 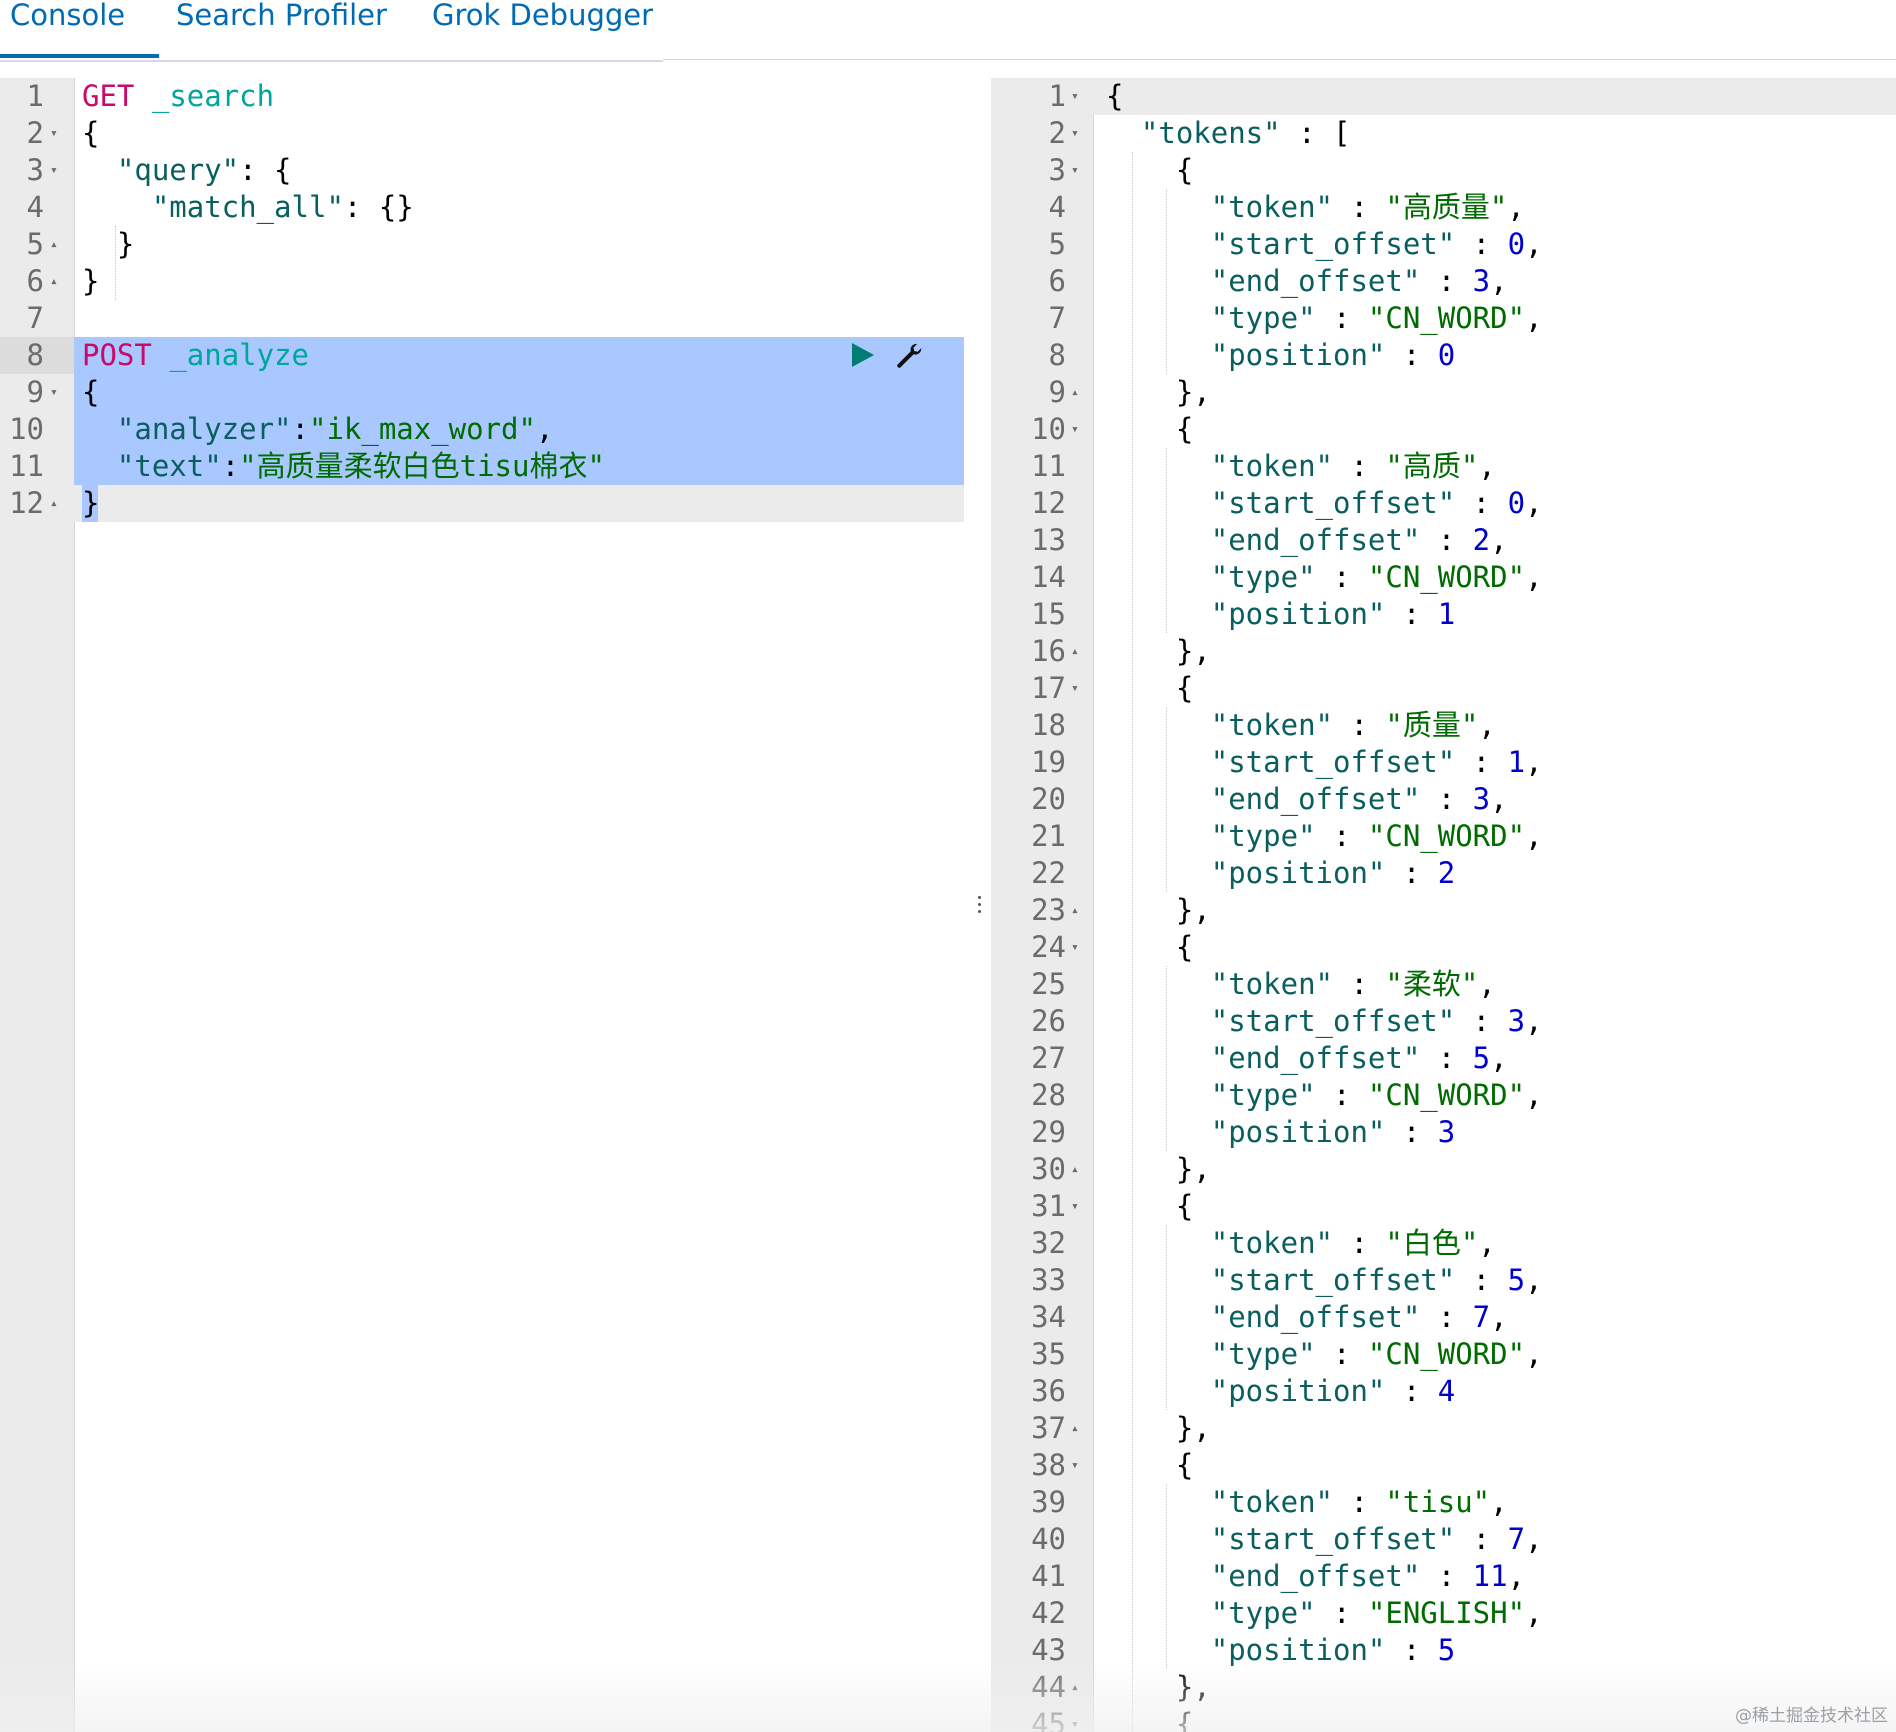 I want to click on code-line: 23 ▴ },, so click(x=1443, y=910).